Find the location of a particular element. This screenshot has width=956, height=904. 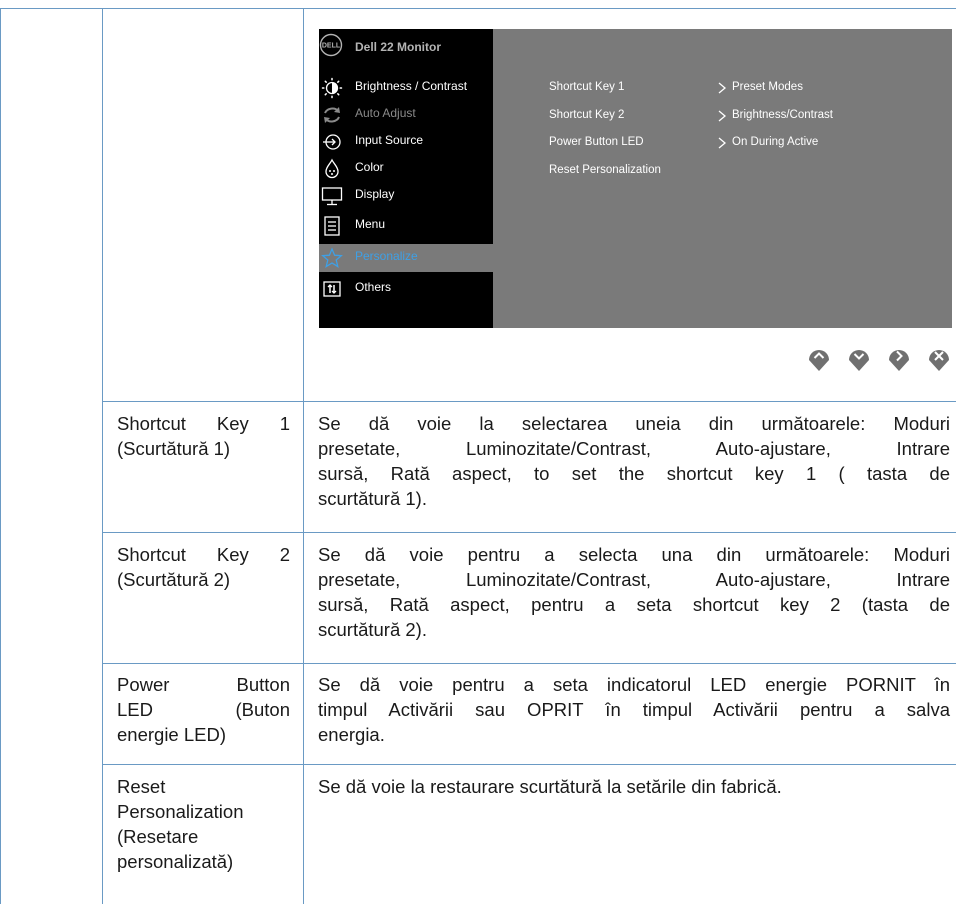

star-icon is located at coordinates (332, 257).